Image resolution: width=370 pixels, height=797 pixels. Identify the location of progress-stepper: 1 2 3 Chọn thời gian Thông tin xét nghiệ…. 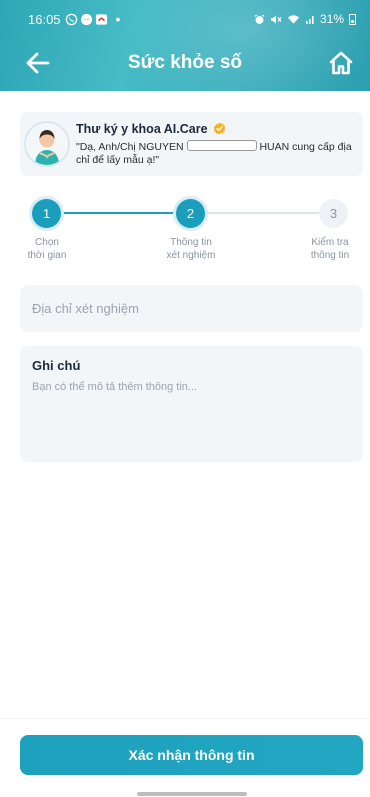
(185, 234).